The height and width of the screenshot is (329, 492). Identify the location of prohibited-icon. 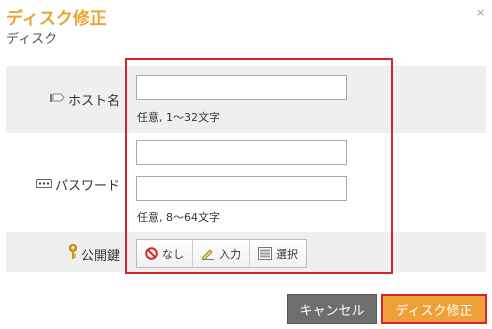
(151, 253).